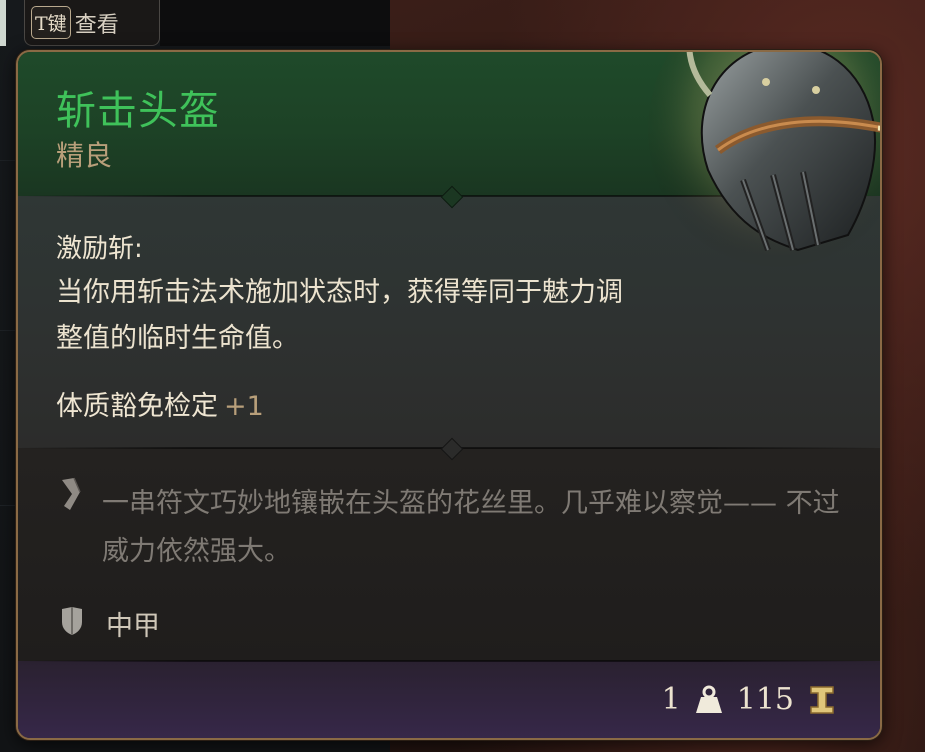 This screenshot has width=925, height=752. Describe the element at coordinates (51, 22) in the screenshot. I see `keybind-badge: T键` at that location.